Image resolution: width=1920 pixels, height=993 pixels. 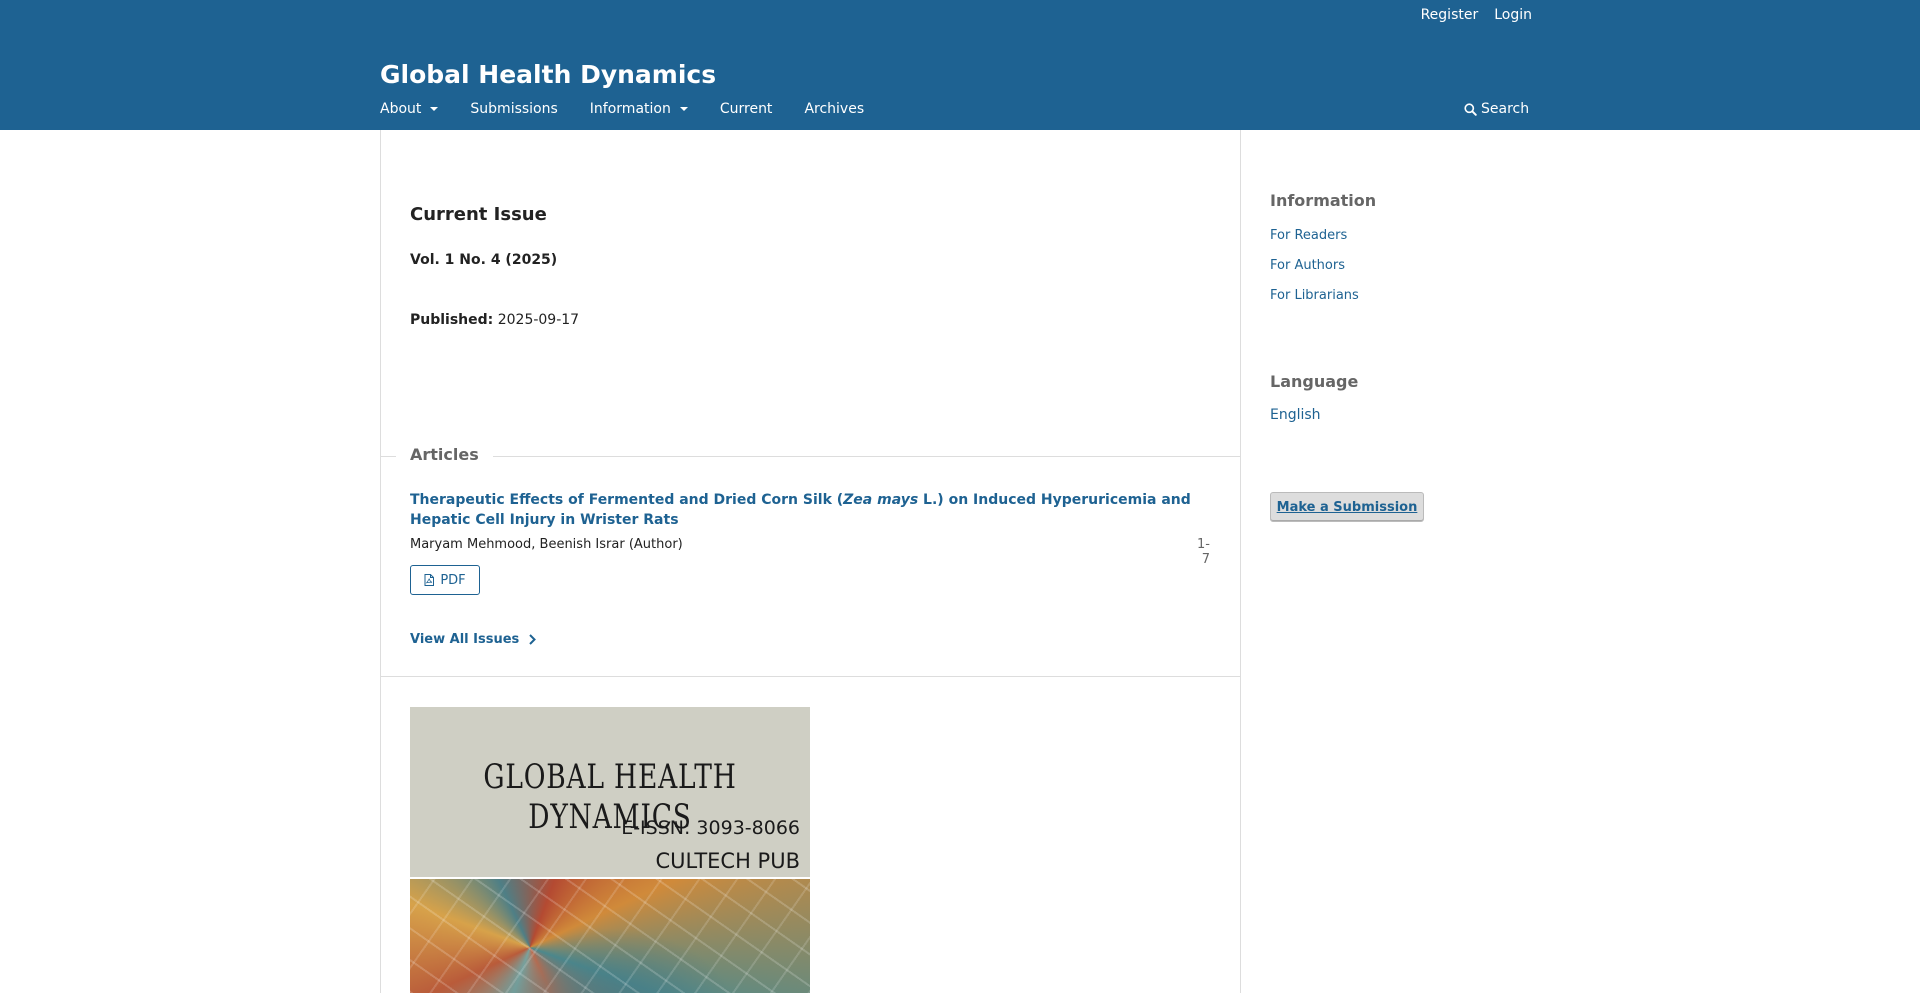 I want to click on cover-publisher: CULTECH PUB, so click(x=727, y=861).